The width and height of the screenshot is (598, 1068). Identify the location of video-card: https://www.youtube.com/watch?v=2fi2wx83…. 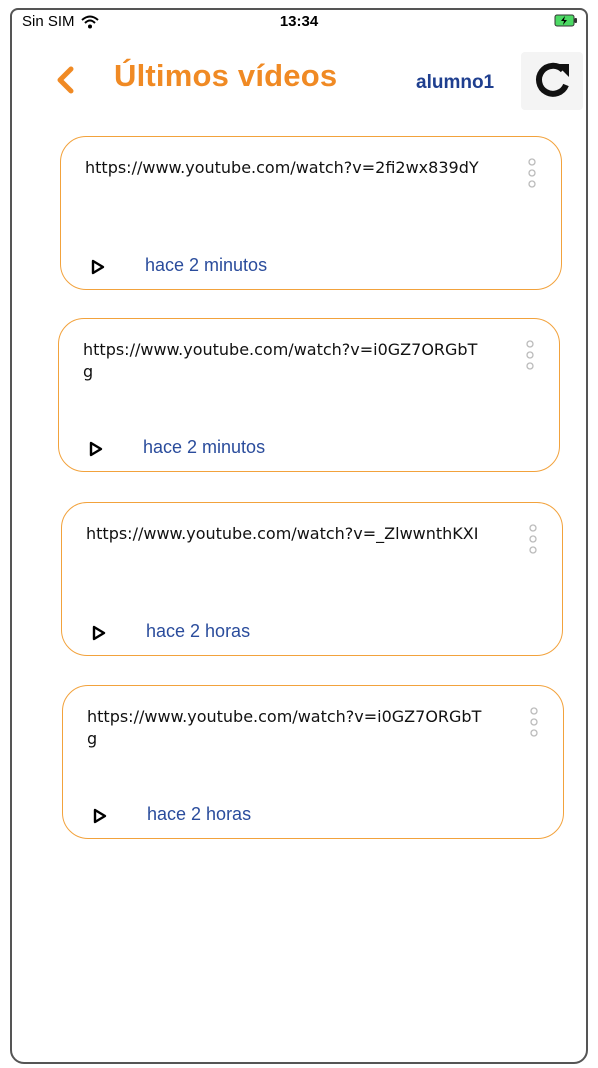
(311, 213).